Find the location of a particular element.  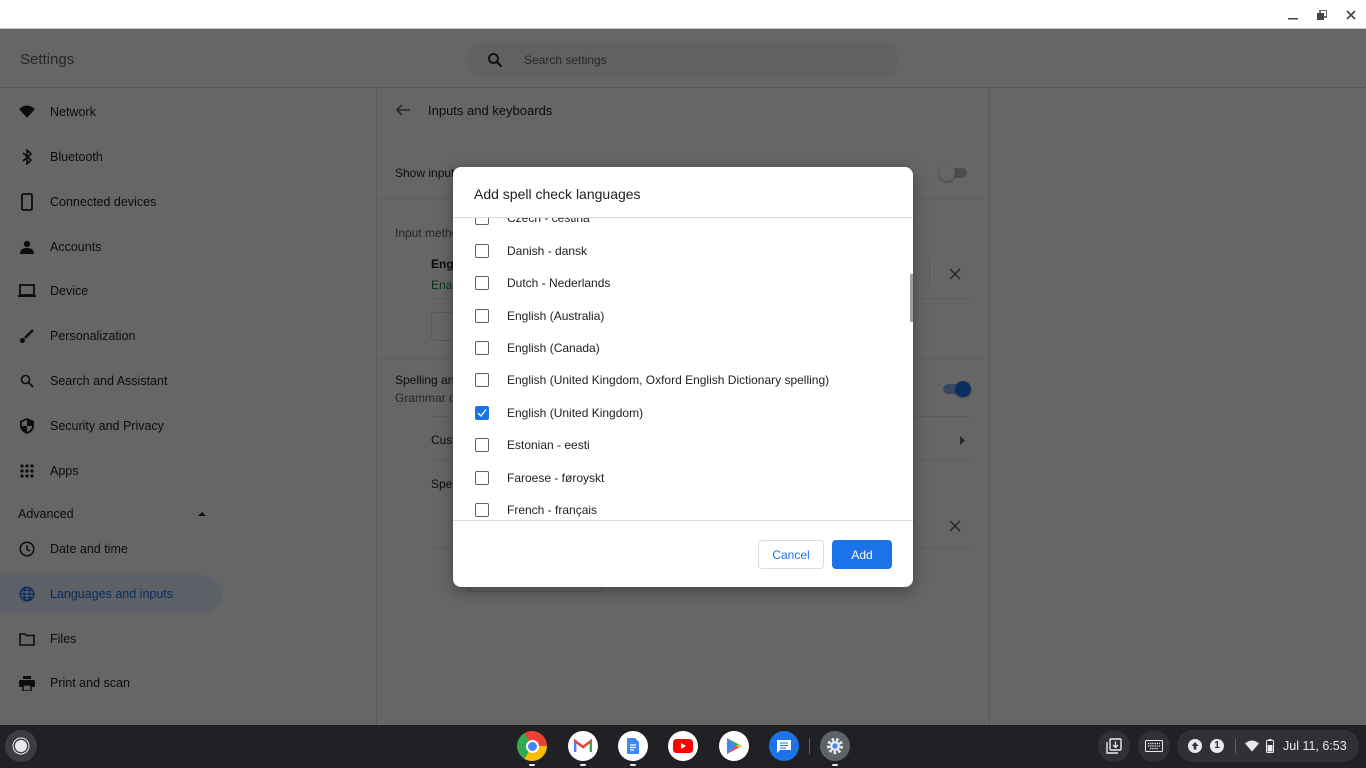

close-icon is located at coordinates (1351, 15).